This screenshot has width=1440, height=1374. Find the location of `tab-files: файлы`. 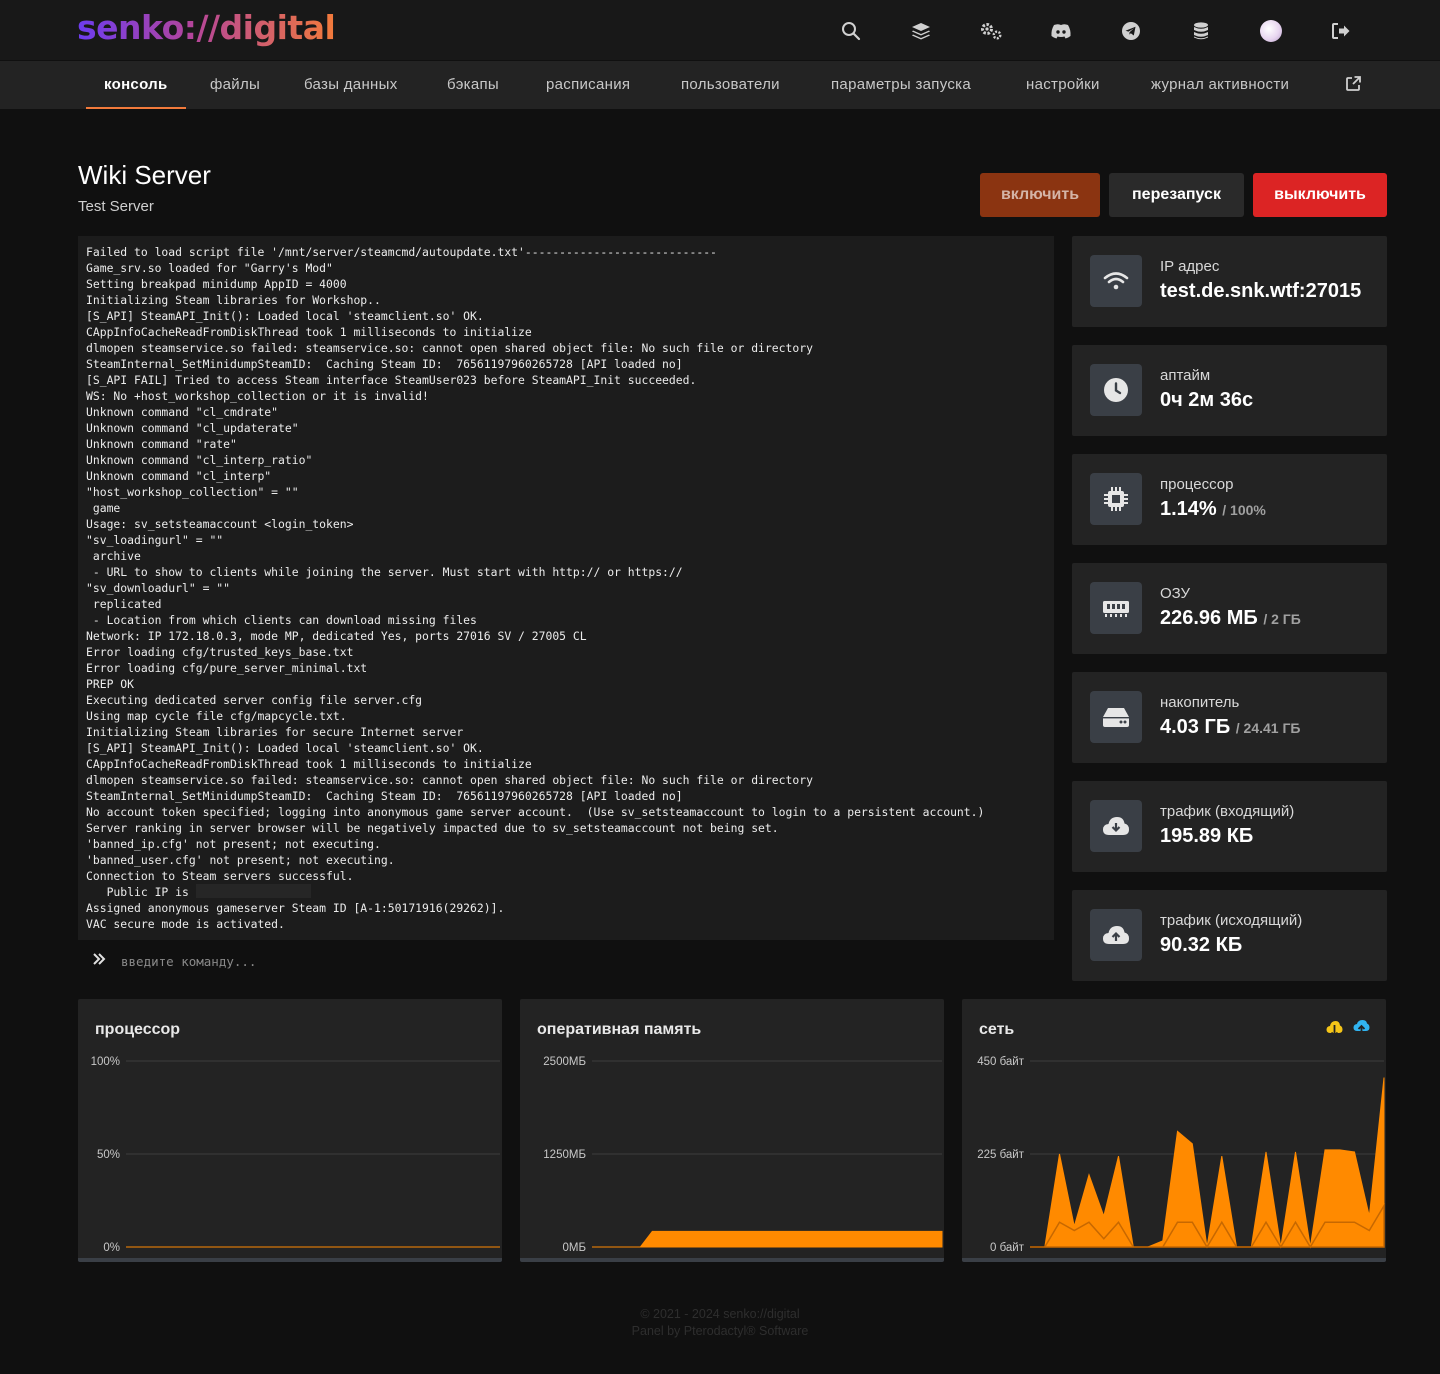

tab-files: файлы is located at coordinates (235, 85).